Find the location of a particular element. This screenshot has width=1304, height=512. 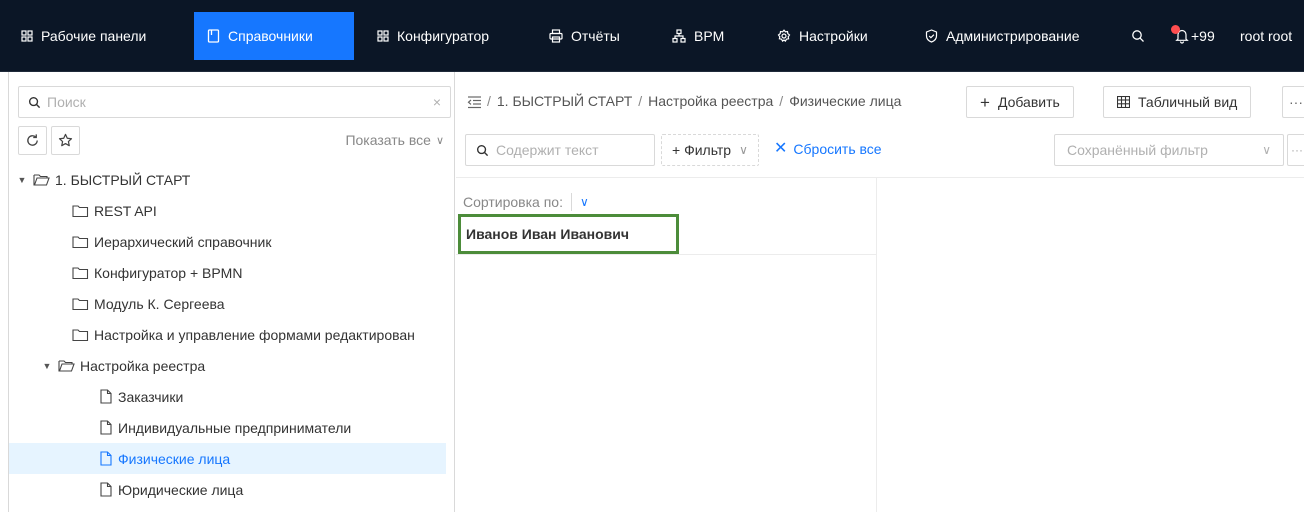

tree-item: ▼ Настройка реестра is located at coordinates (227, 365).